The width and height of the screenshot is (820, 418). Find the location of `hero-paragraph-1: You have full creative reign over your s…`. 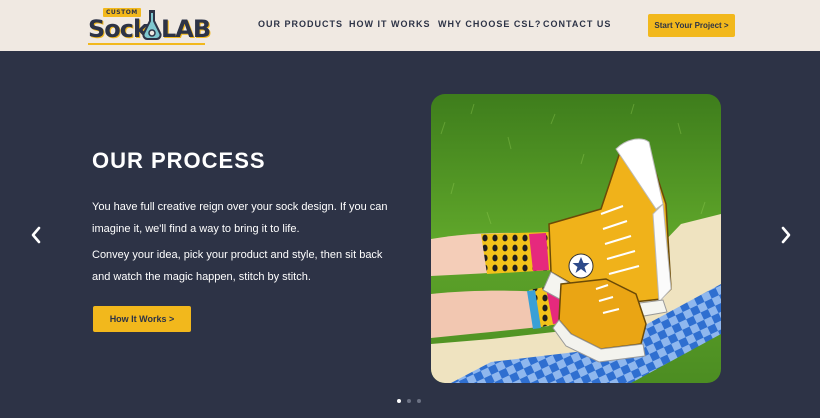

hero-paragraph-1: You have full creative reign over your s… is located at coordinates (240, 218).